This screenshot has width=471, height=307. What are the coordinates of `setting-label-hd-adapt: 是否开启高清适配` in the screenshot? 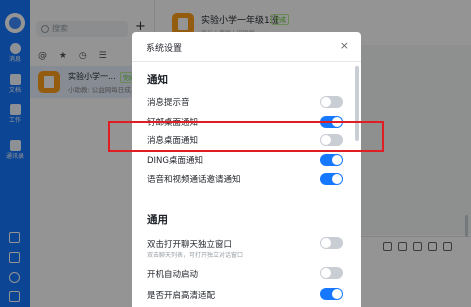 It's located at (181, 296).